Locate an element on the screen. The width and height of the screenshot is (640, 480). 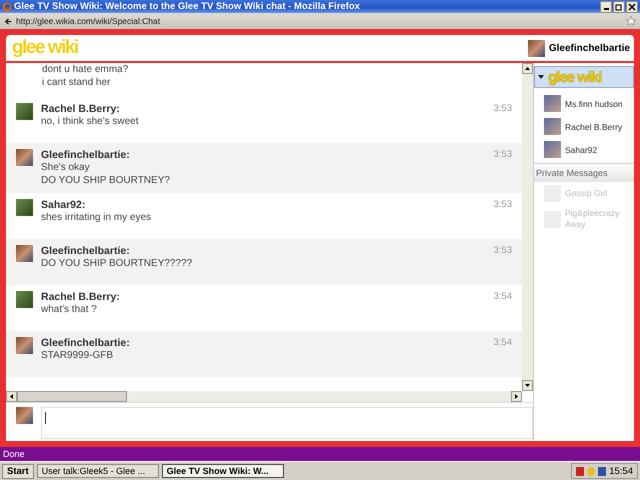
back-arrow-icon is located at coordinates (8, 21).